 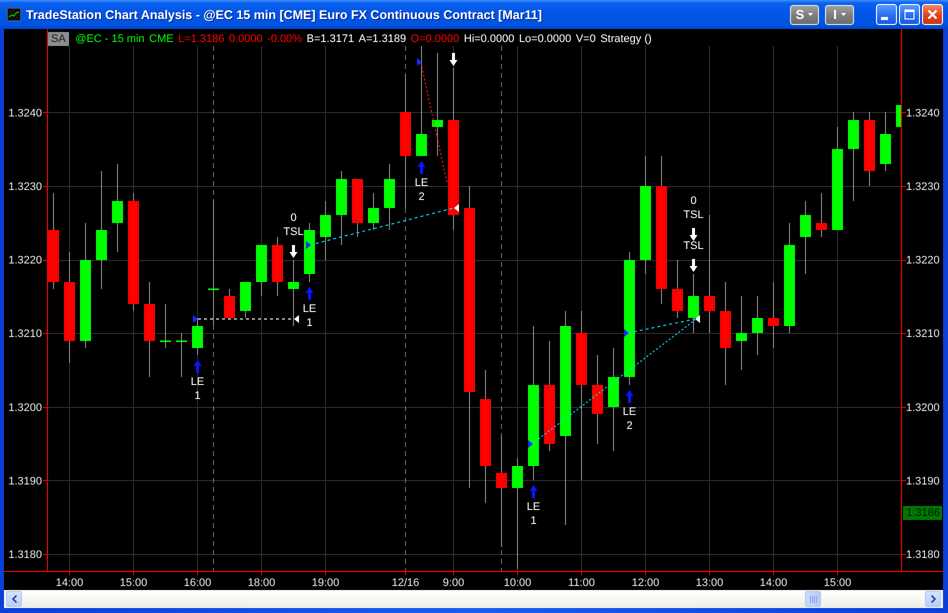 I want to click on time-label: 16:00, so click(x=198, y=583).